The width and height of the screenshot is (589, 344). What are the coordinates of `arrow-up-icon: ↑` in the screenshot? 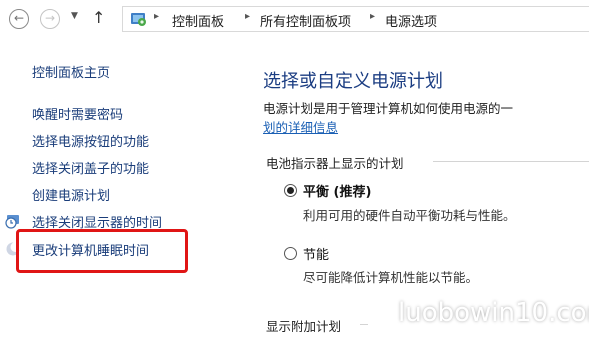 It's located at (99, 17).